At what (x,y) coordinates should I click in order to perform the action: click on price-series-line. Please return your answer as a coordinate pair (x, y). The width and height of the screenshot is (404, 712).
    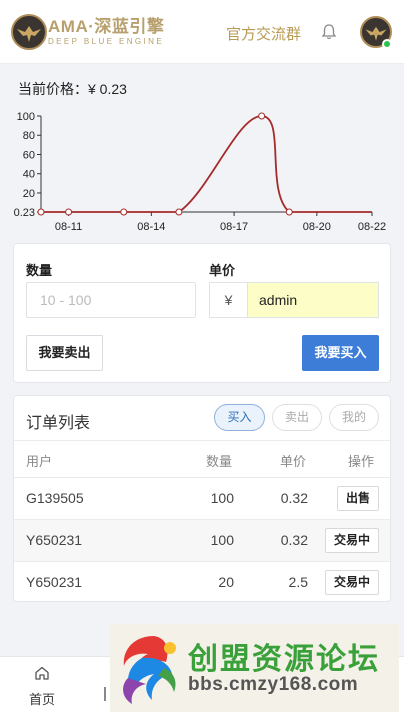
    Looking at the image, I should click on (206, 164).